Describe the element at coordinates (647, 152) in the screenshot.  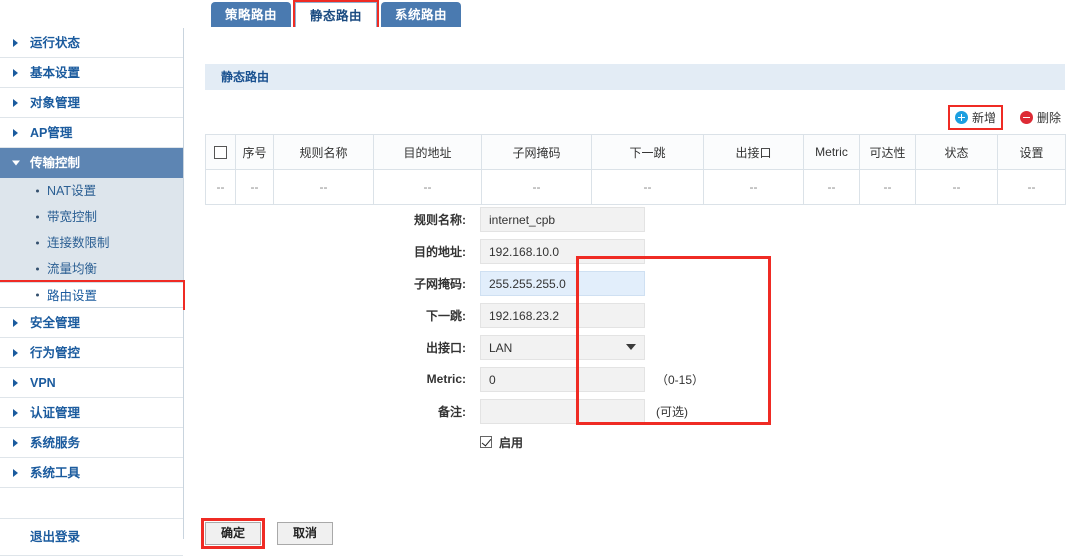
I see `table-header-next-hop: 下一跳` at that location.